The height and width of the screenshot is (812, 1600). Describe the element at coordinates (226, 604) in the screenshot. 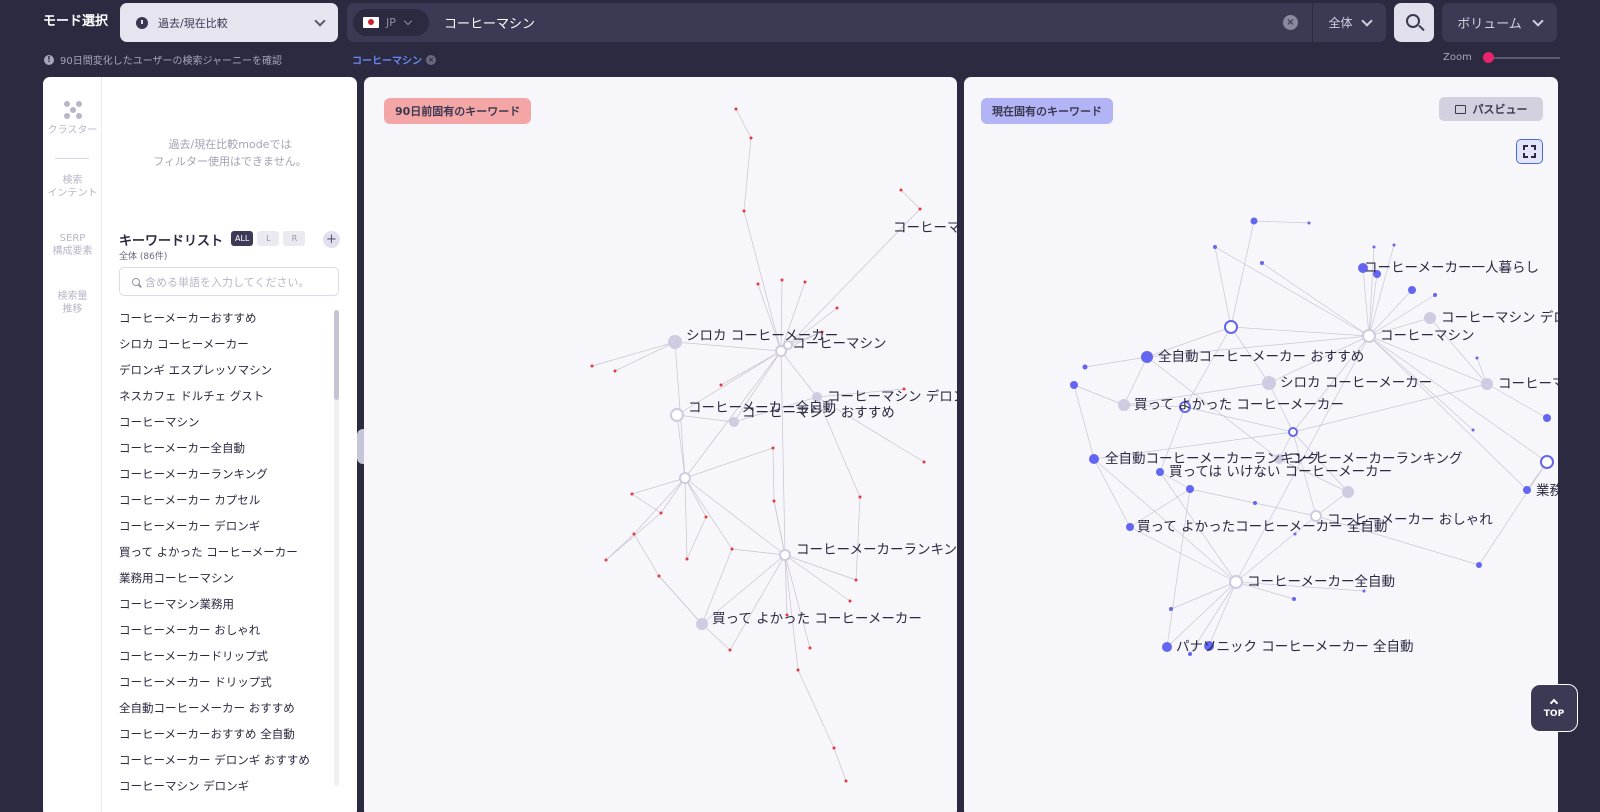

I see `keyword-list-item: コーヒーマシン業務用` at that location.